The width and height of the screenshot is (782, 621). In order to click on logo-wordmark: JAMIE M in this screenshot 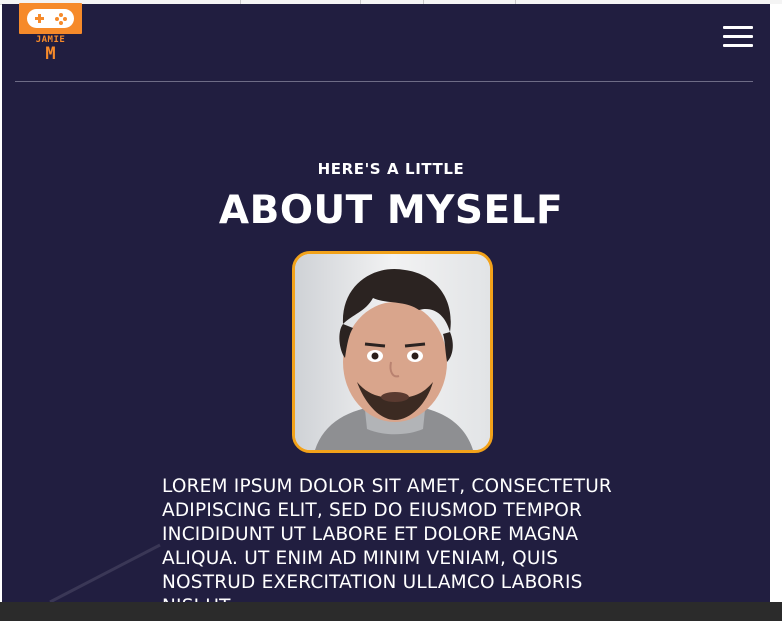, I will do `click(50, 49)`.